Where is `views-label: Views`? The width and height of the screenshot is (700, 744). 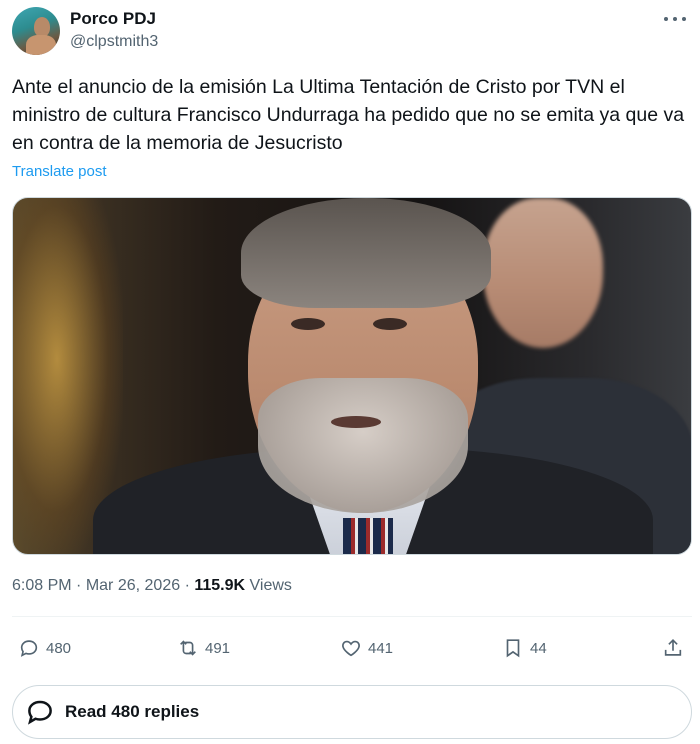
views-label: Views is located at coordinates (270, 585).